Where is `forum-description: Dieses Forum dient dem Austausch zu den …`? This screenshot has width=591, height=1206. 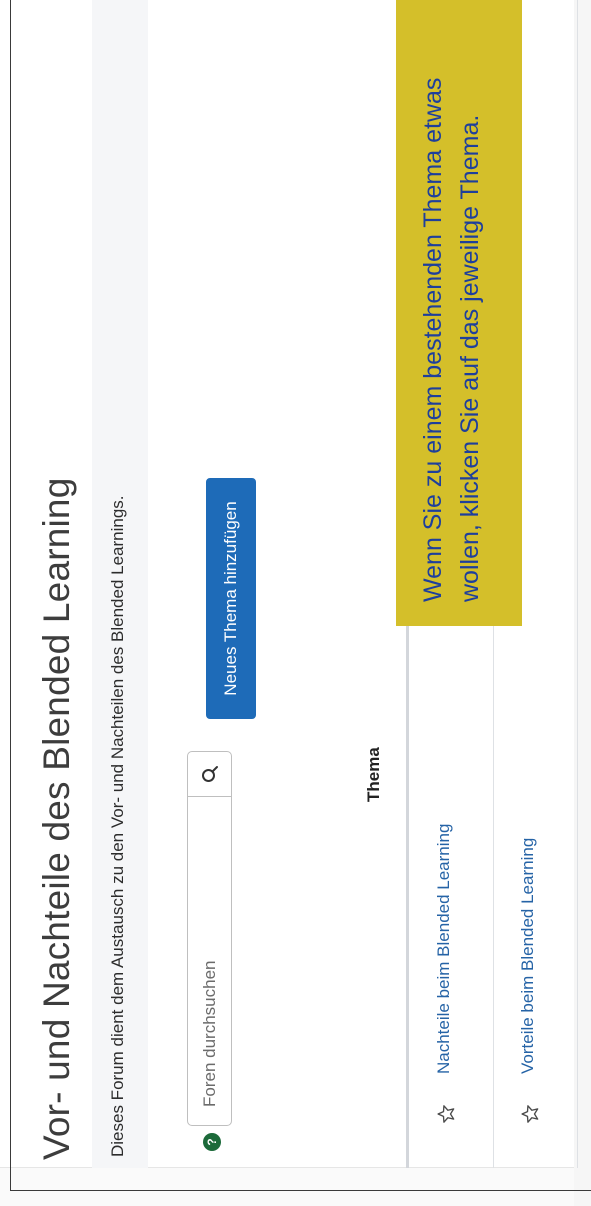
forum-description: Dieses Forum dient dem Austausch zu den … is located at coordinates (117, 826).